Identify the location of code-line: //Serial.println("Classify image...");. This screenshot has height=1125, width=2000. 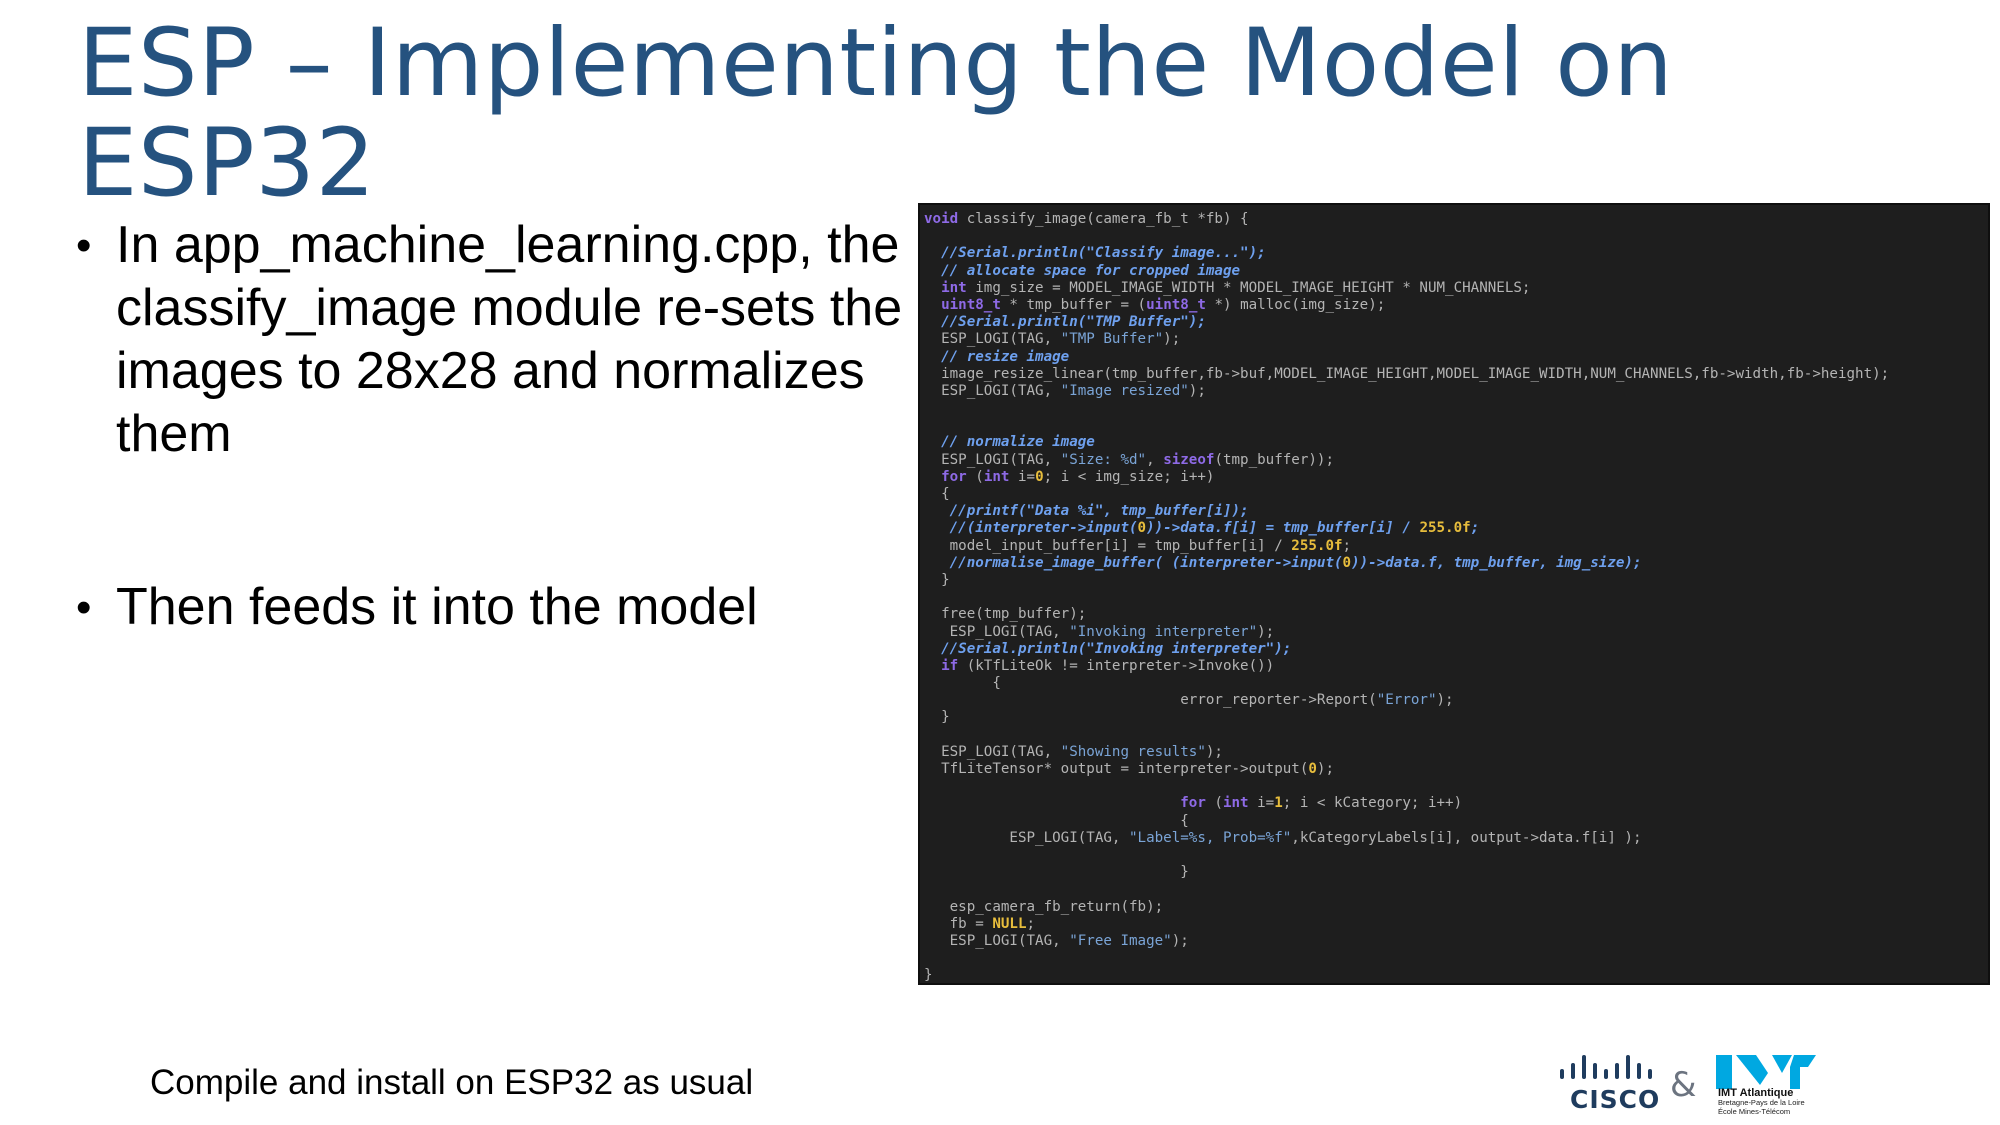
(1406, 253).